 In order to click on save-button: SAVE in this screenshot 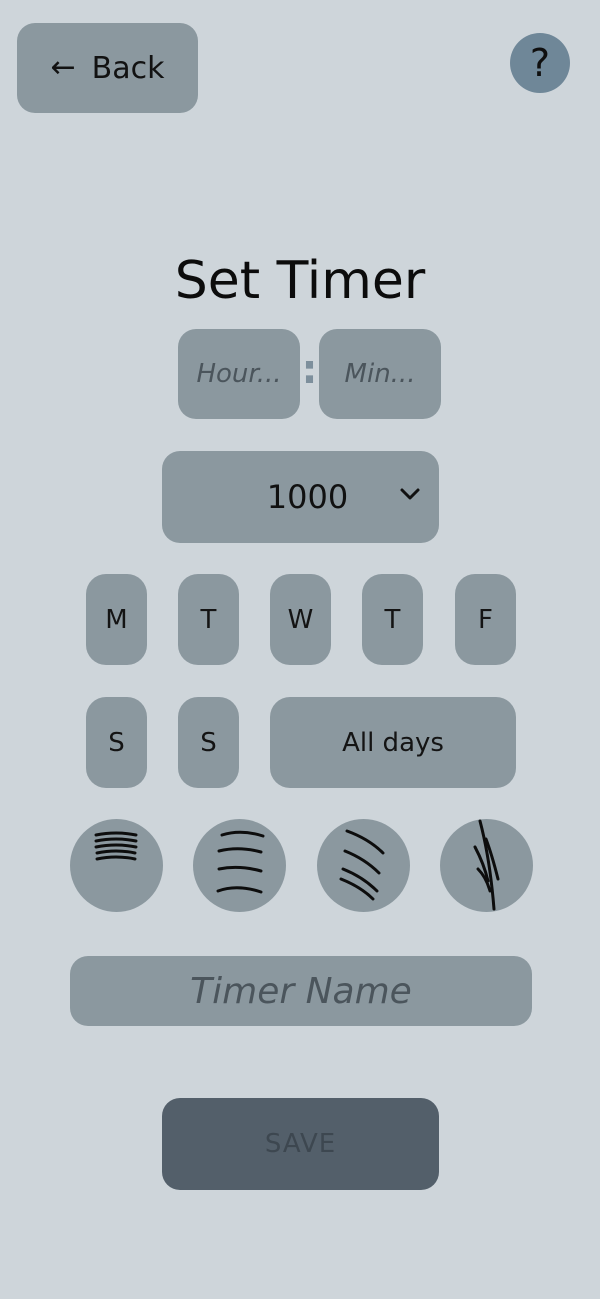, I will do `click(300, 1144)`.